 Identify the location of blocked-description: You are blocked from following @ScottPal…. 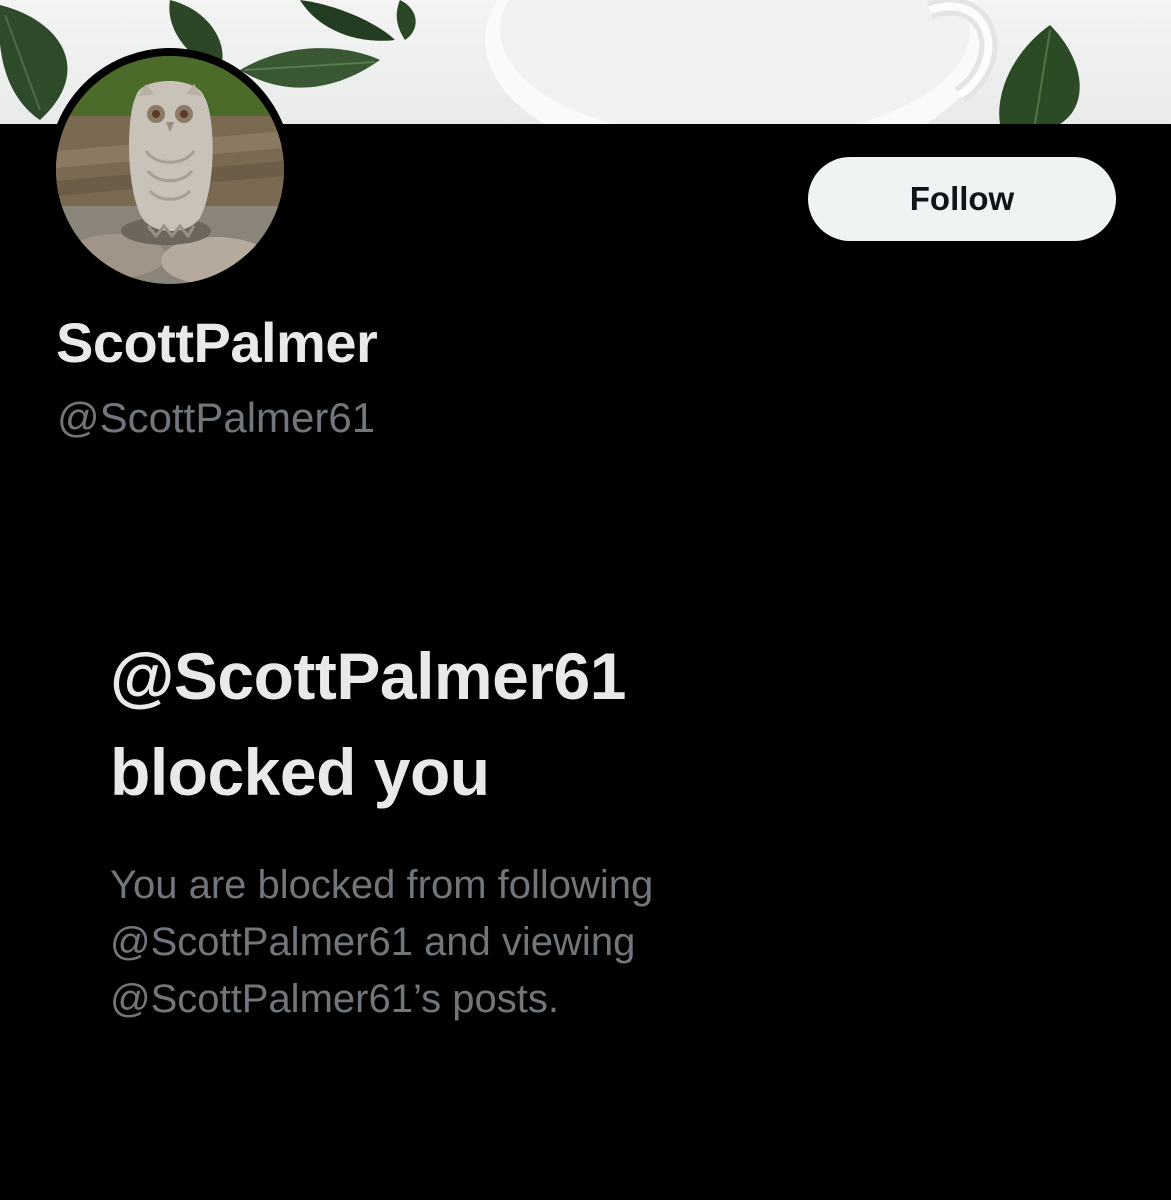
(560, 942).